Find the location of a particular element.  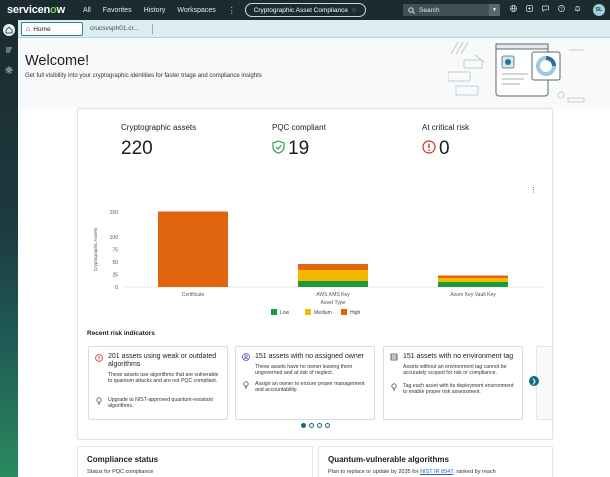

app-scope-label: Cryptographic Asset Compliance is located at coordinates (300, 10).